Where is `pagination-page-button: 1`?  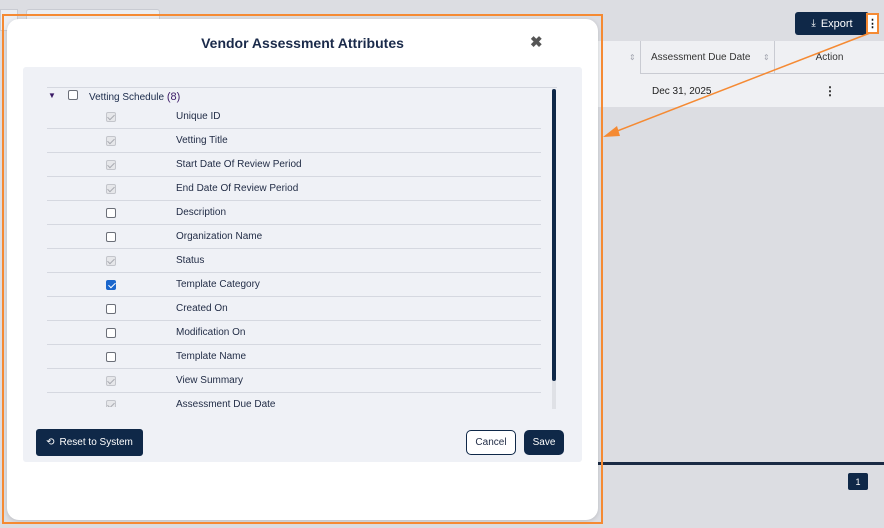
pagination-page-button: 1 is located at coordinates (858, 481).